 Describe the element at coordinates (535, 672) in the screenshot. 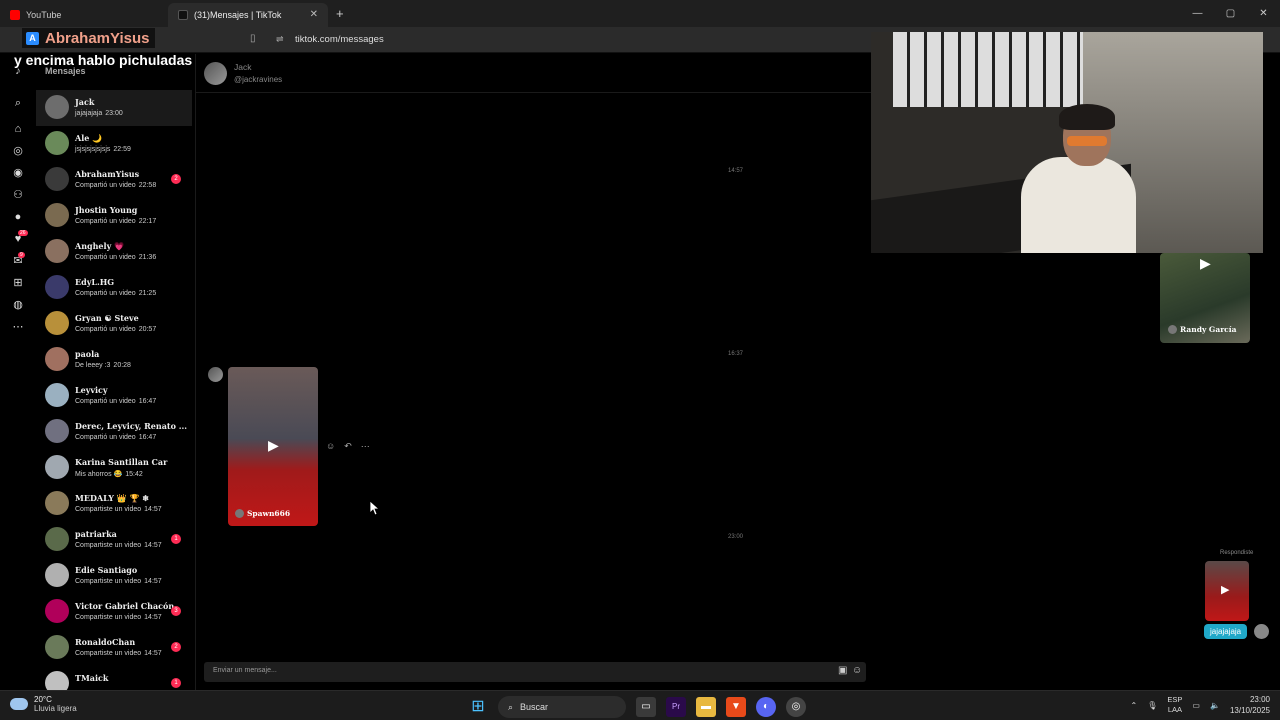

I see `message-input: Enviar un mensaje... ▣ ☺` at that location.